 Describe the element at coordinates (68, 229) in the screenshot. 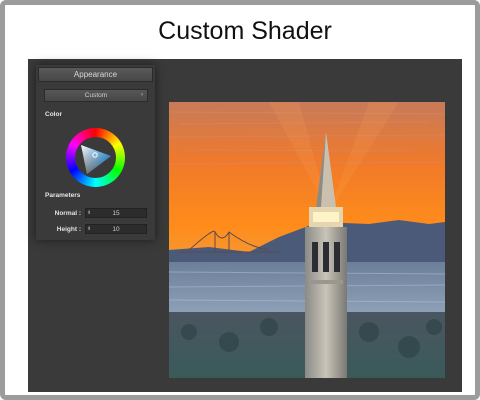

I see `height-label: Height :` at that location.